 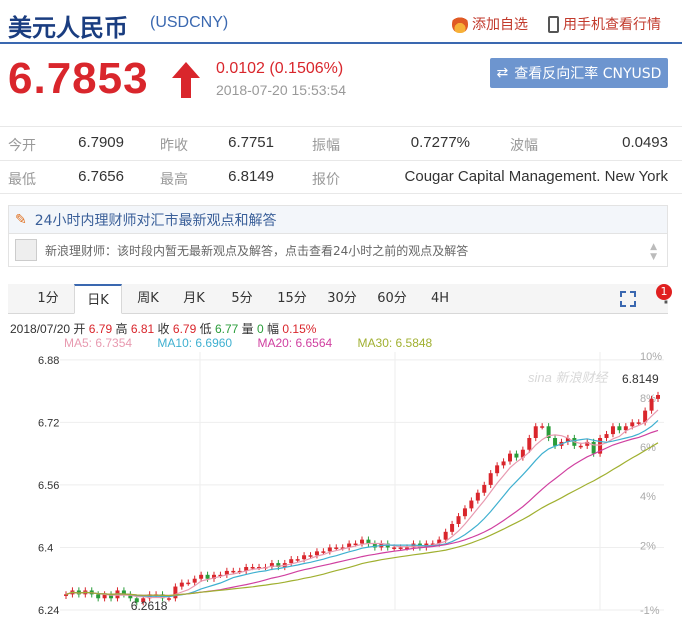 I want to click on tab-1min: 1分, so click(x=48, y=299).